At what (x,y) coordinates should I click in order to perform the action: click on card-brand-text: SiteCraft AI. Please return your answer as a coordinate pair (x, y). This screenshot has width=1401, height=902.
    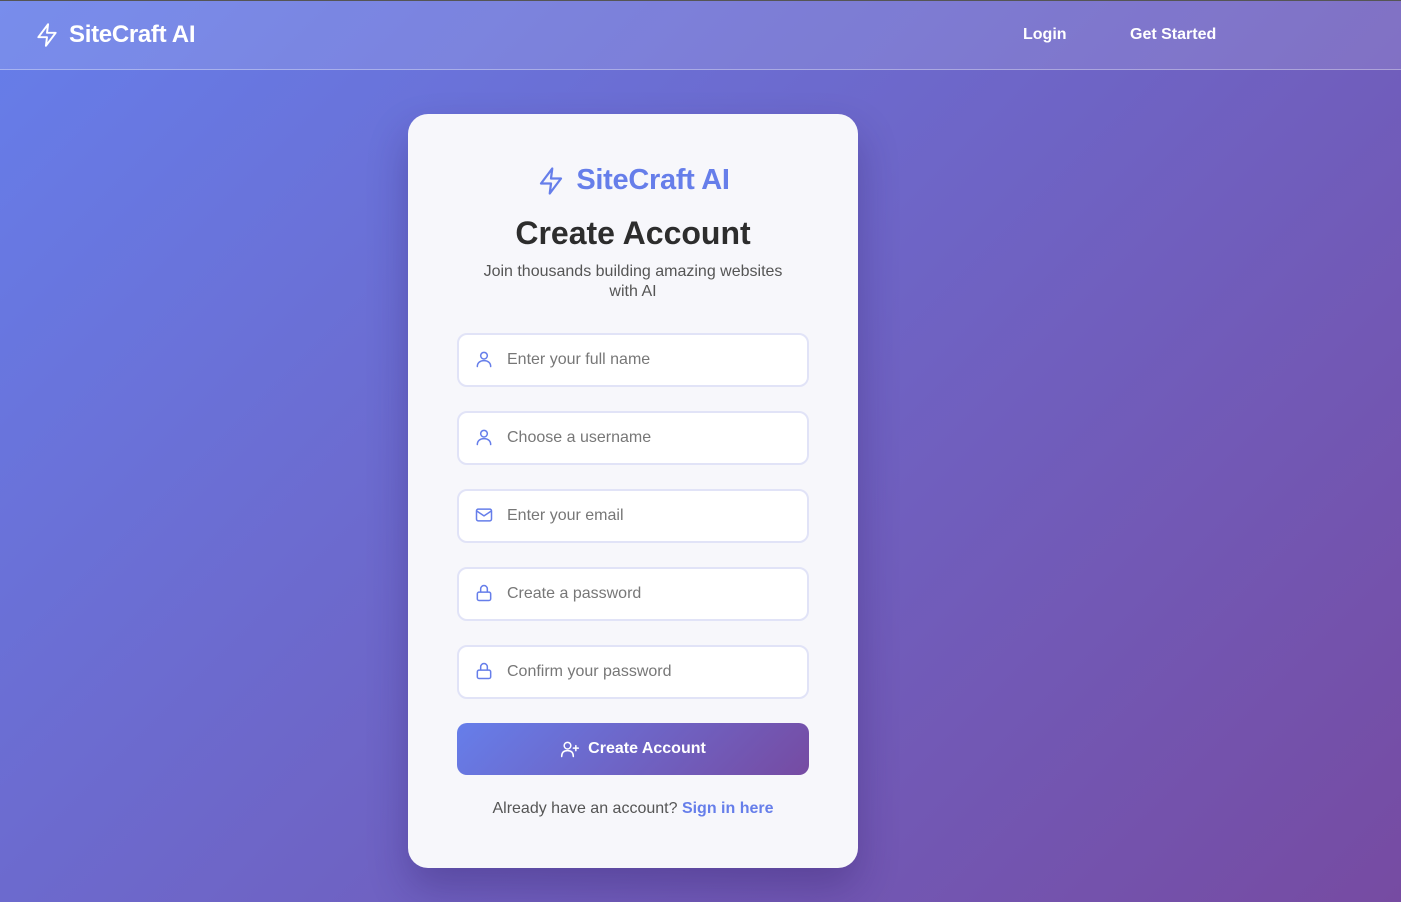
    Looking at the image, I should click on (653, 180).